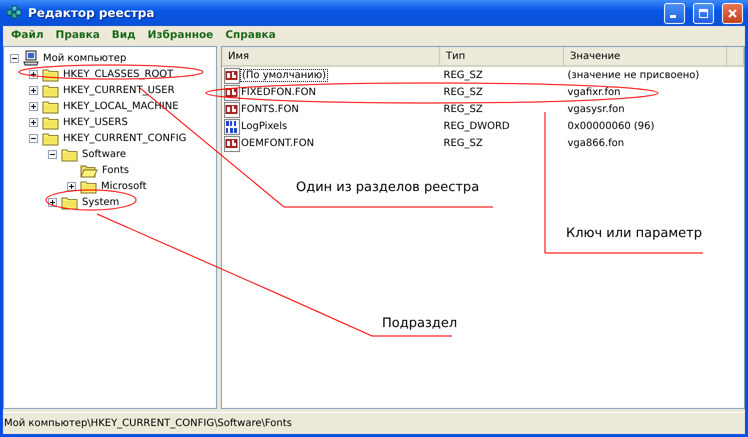 The image size is (748, 437). I want to click on menu-item: Файл, so click(27, 35).